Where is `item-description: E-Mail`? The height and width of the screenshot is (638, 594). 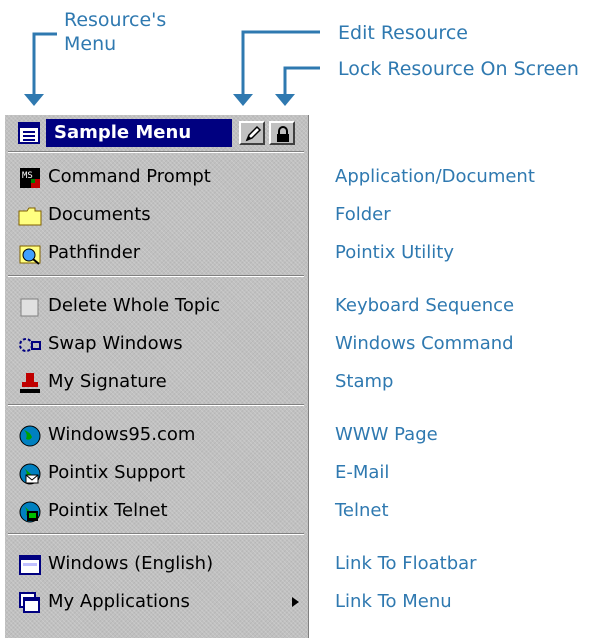 item-description: E-Mail is located at coordinates (362, 472).